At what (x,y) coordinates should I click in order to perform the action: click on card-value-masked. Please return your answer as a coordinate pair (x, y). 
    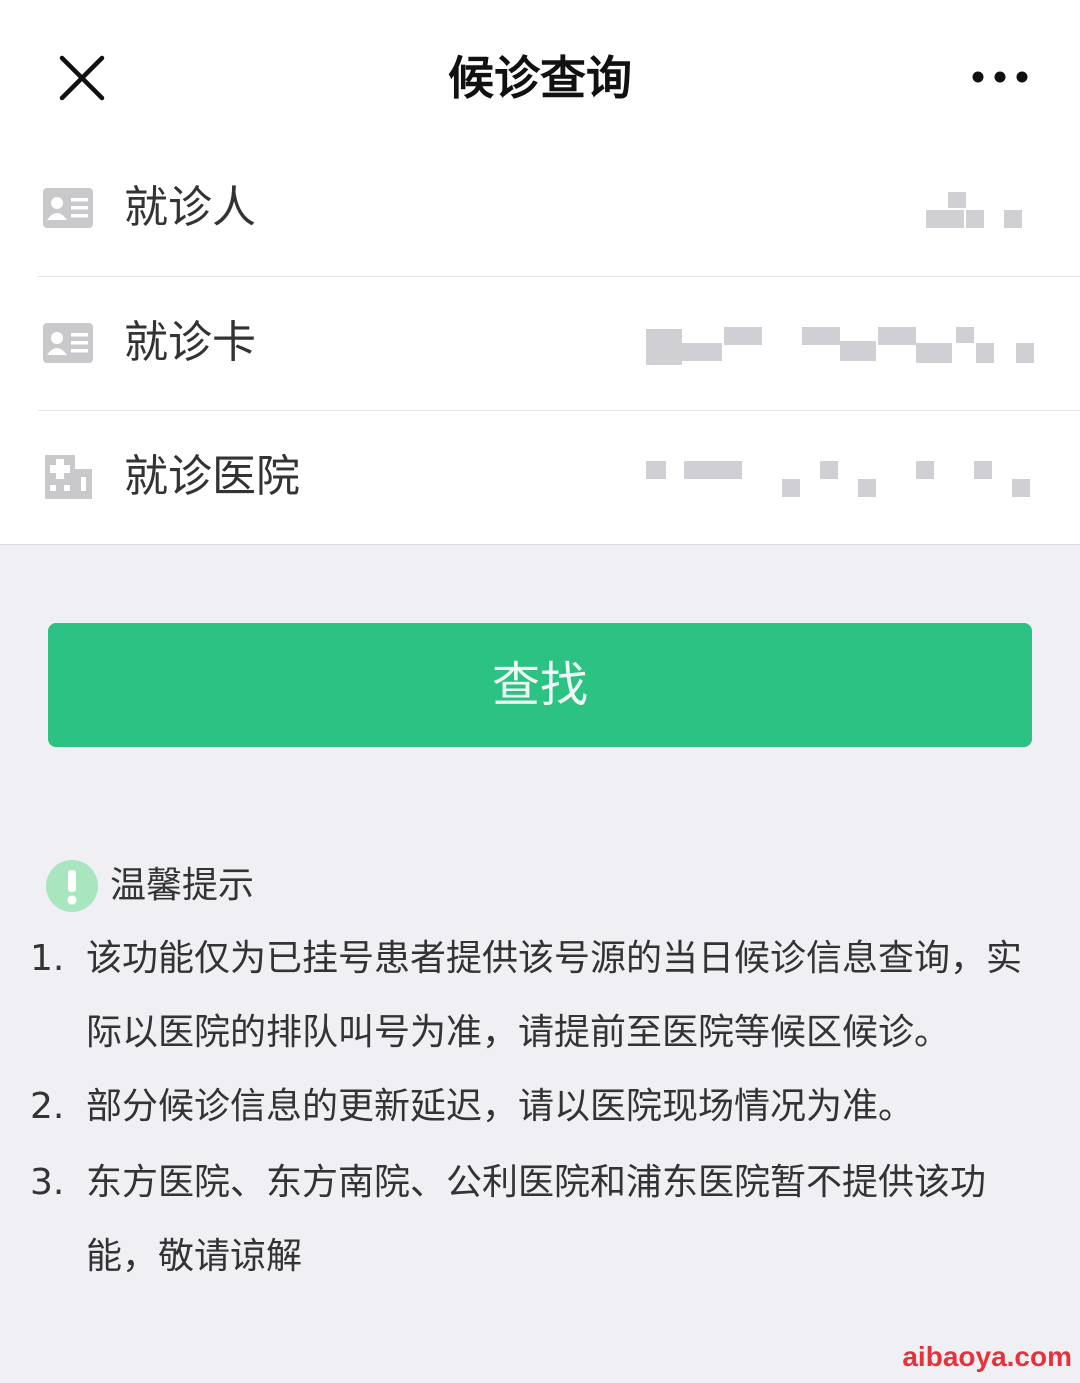
    Looking at the image, I should click on (840, 346).